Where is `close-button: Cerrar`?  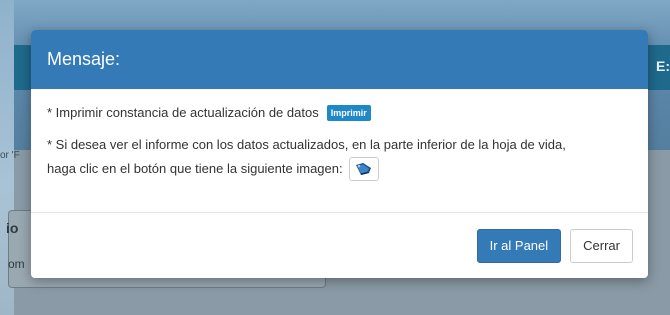 close-button: Cerrar is located at coordinates (601, 245).